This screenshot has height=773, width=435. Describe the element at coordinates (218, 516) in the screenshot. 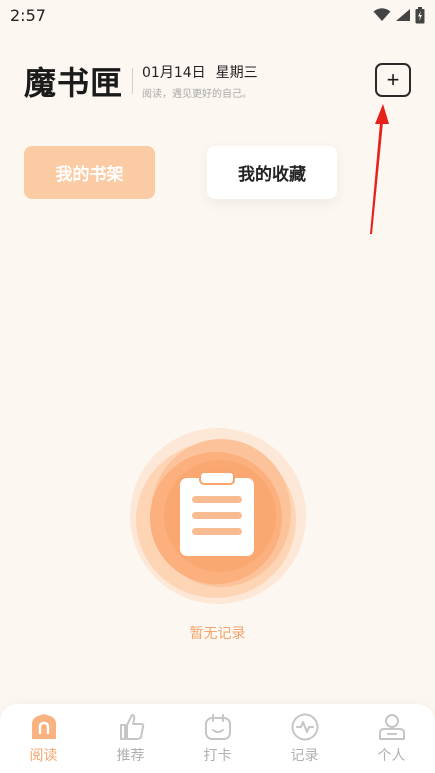

I see `clipboard-icon` at that location.